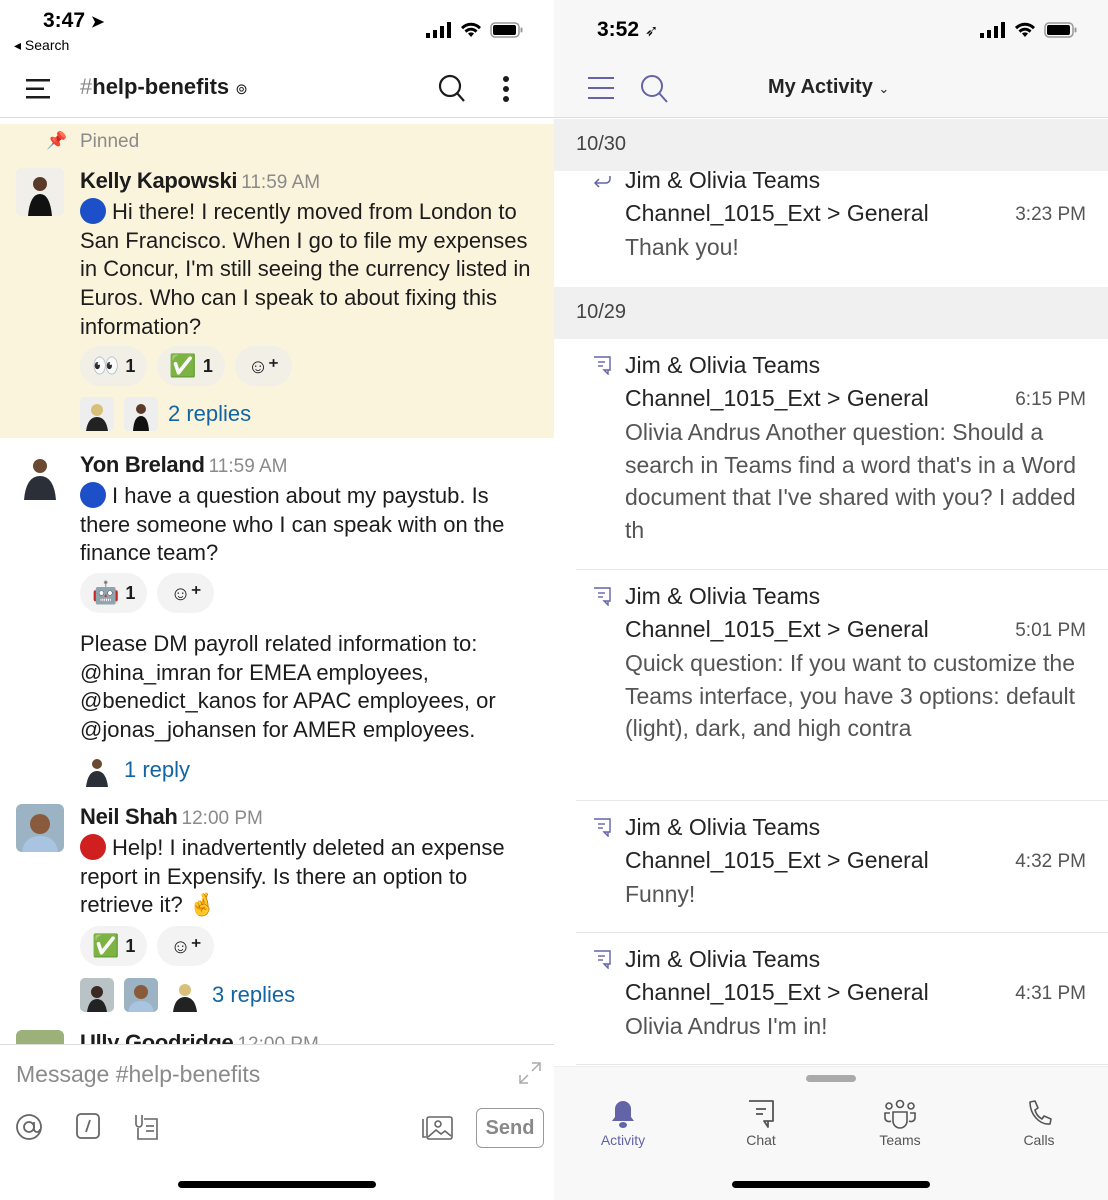  Describe the element at coordinates (106, 592) in the screenshot. I see `robot-icon: 🤖` at that location.